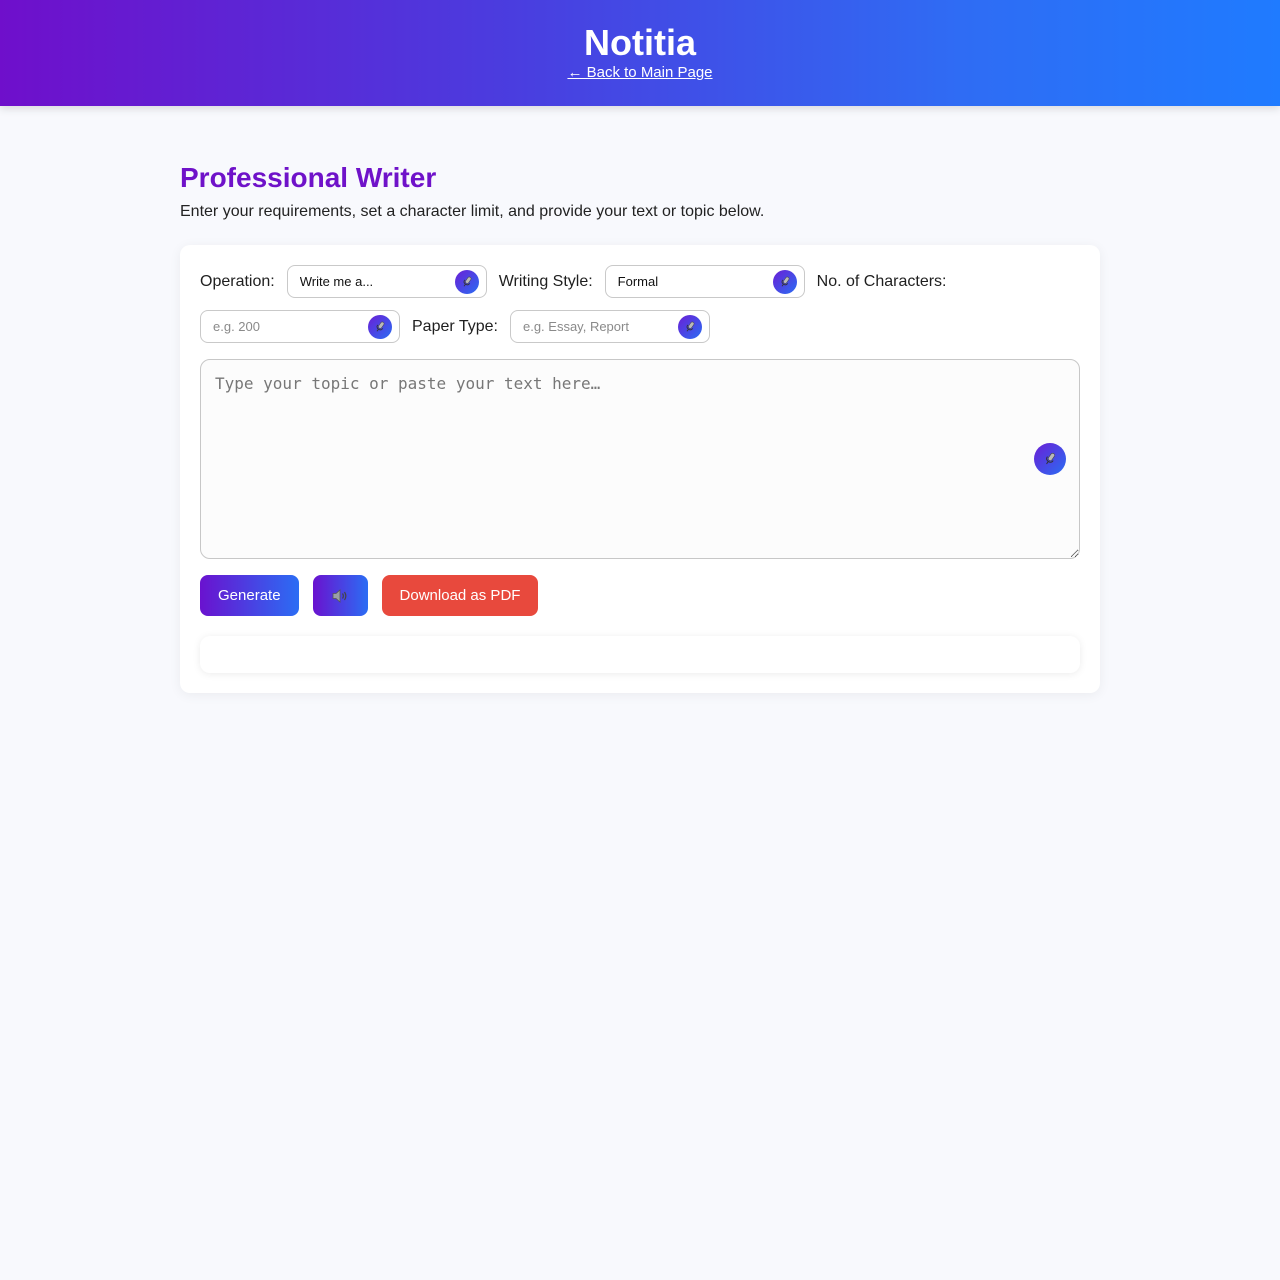 The image size is (1280, 1280). I want to click on options-row: Operation: Writing Style:, so click(640, 304).